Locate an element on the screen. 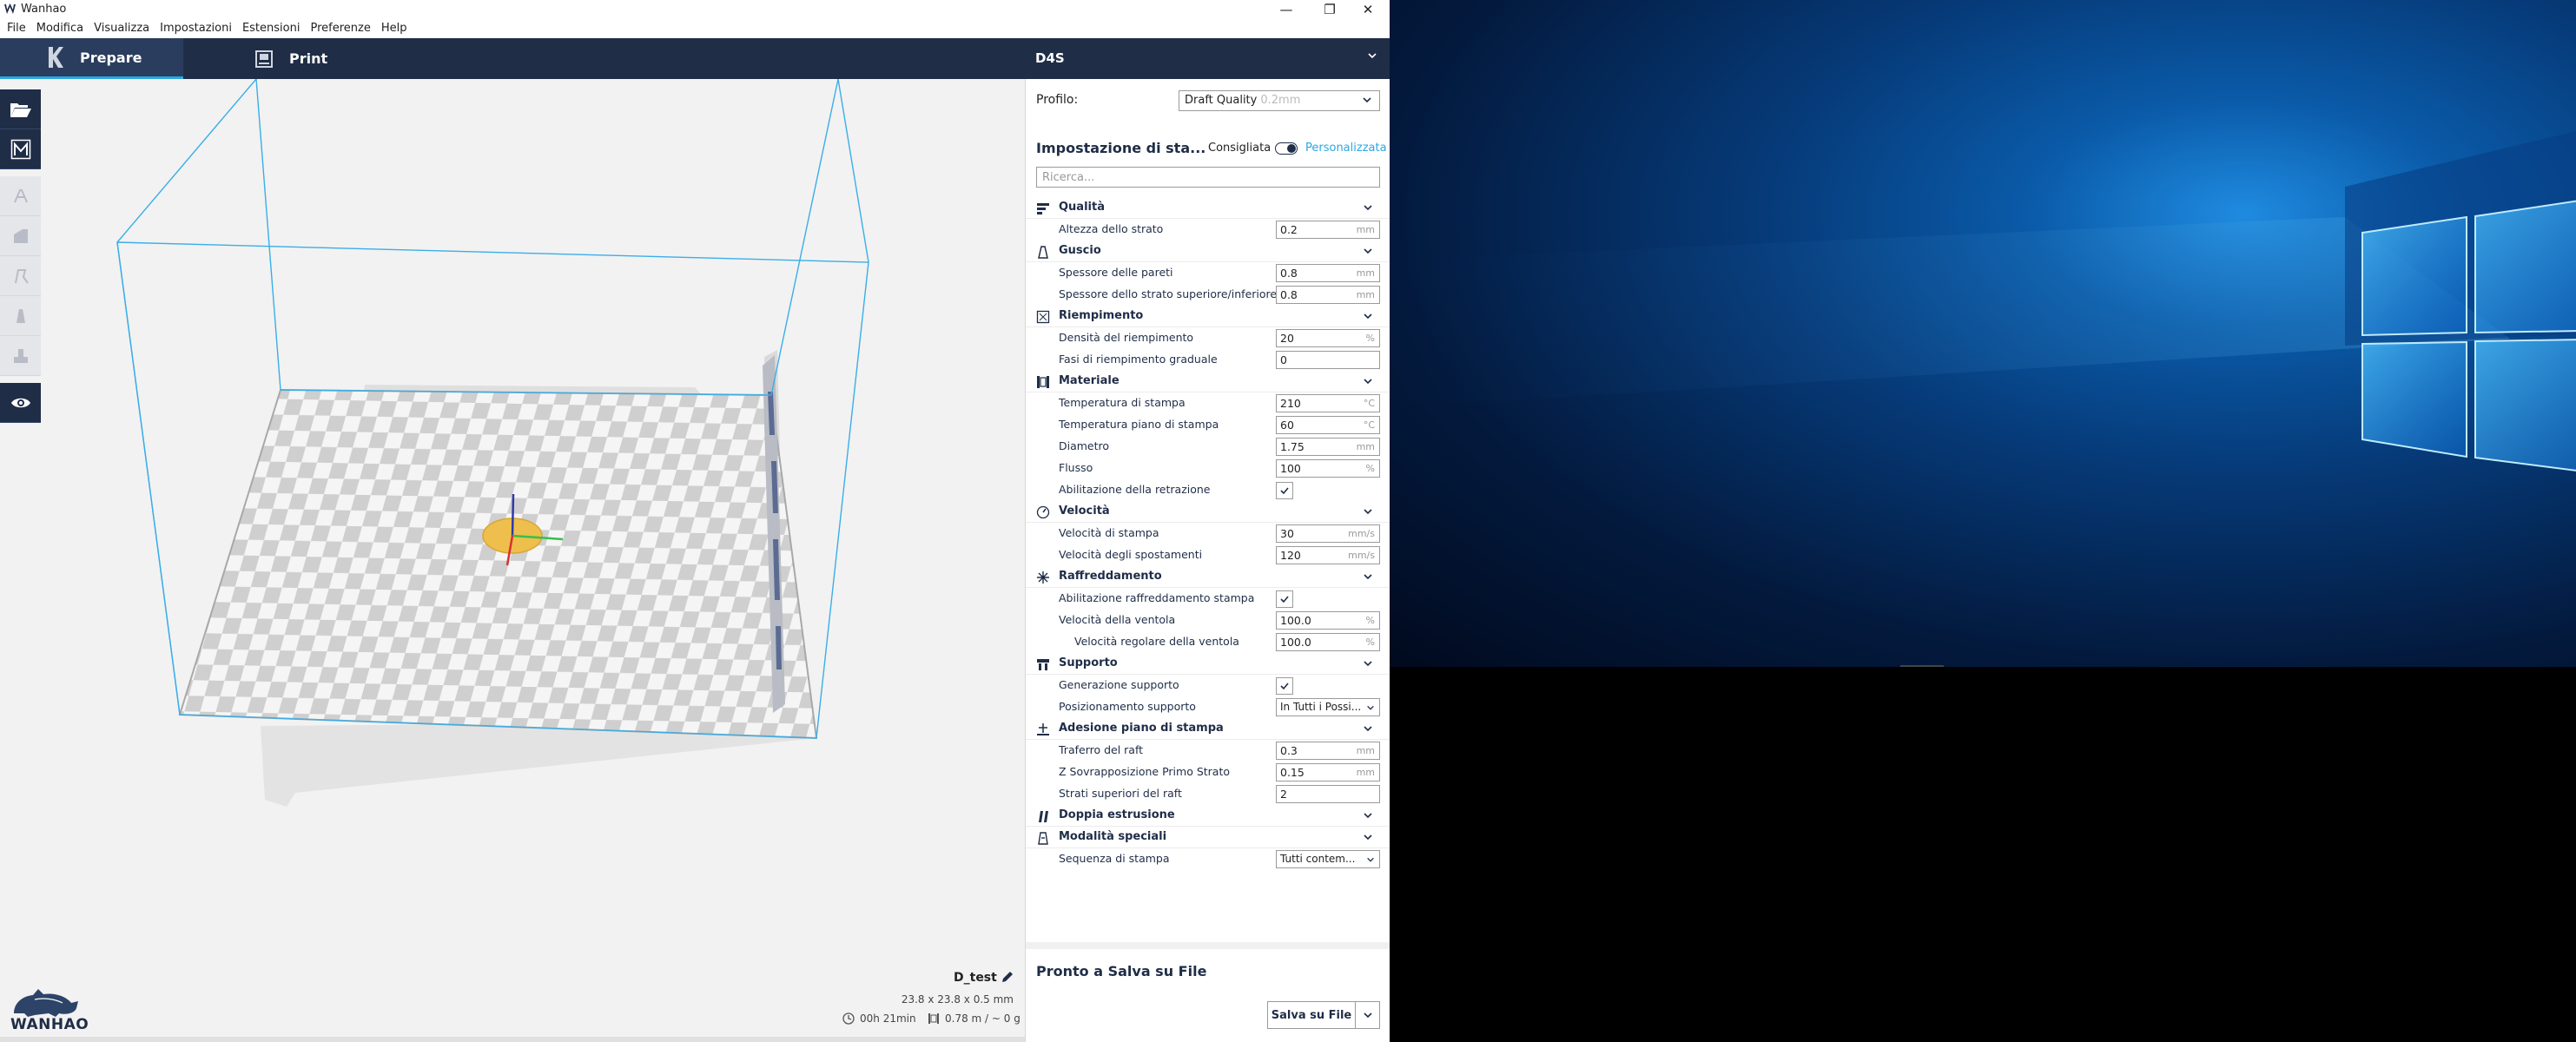  marketplace-button is located at coordinates (20, 149).